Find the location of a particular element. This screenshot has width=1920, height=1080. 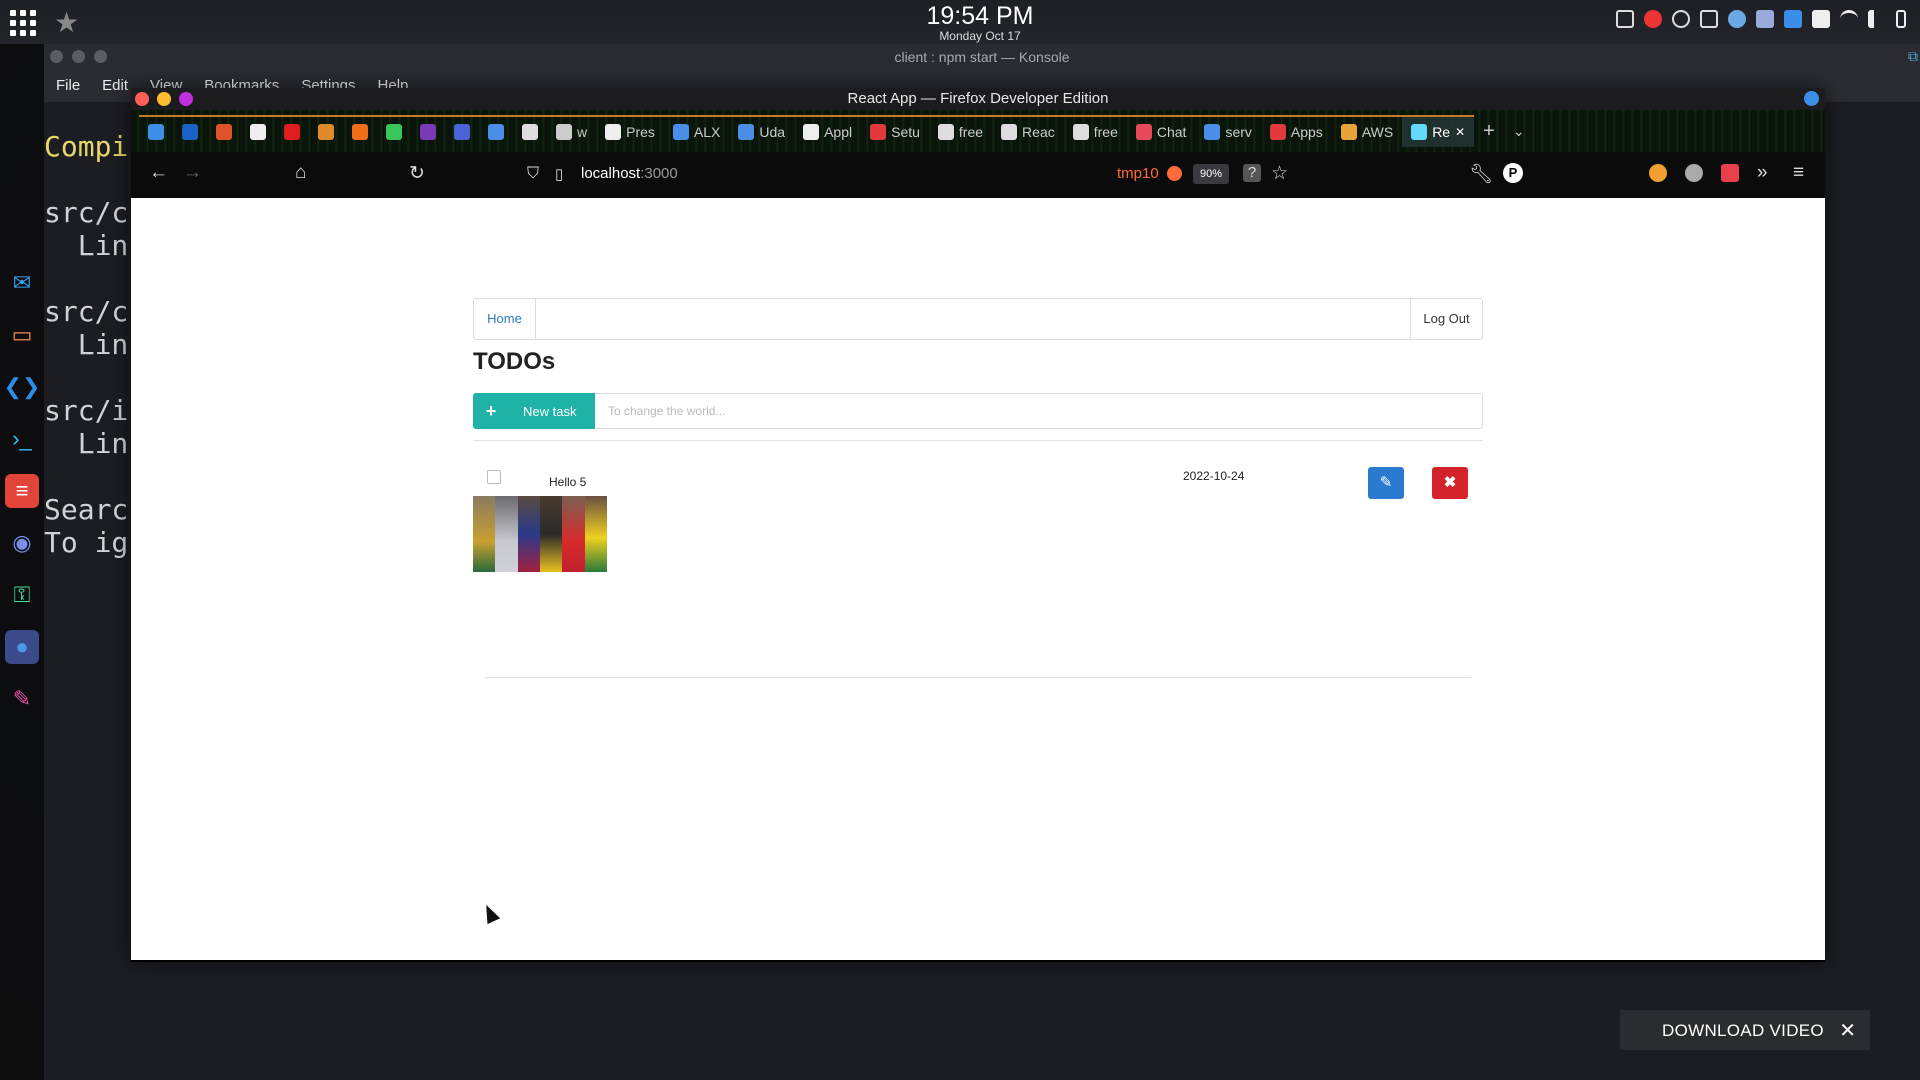

todo-checkbox is located at coordinates (494, 477).